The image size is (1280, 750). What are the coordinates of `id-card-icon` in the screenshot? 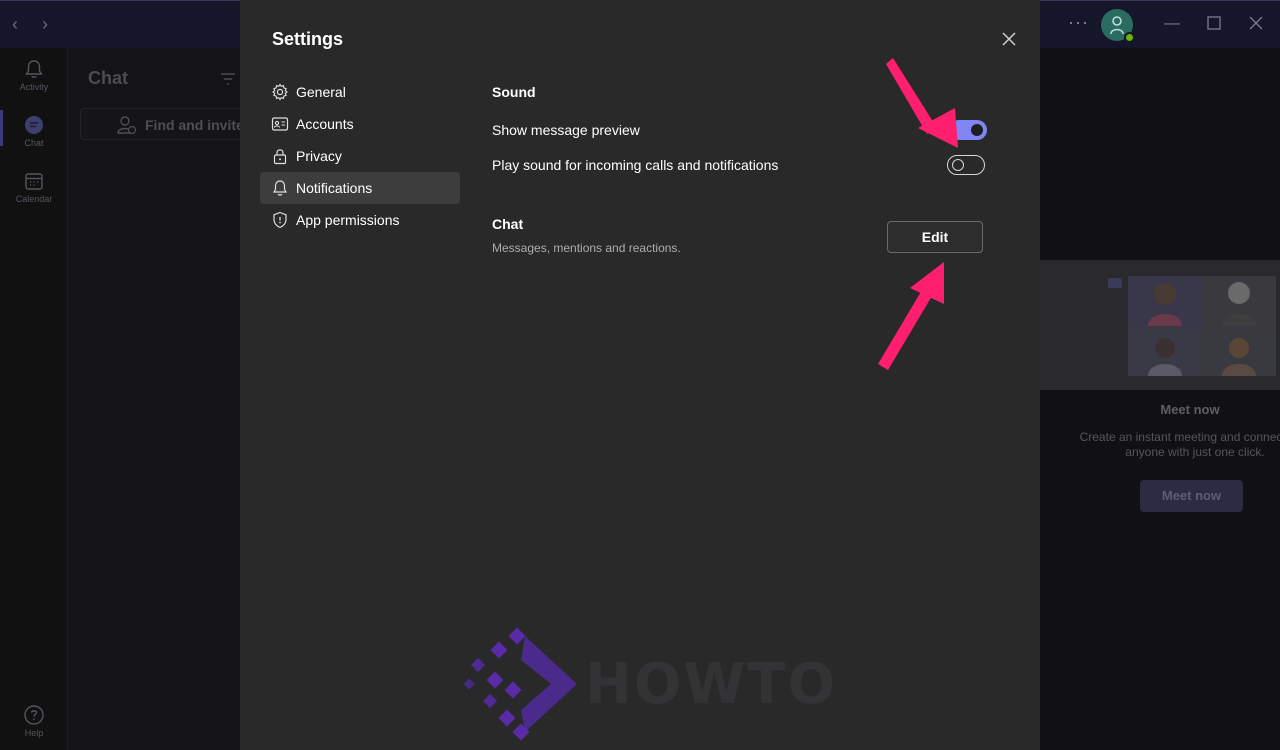 It's located at (280, 124).